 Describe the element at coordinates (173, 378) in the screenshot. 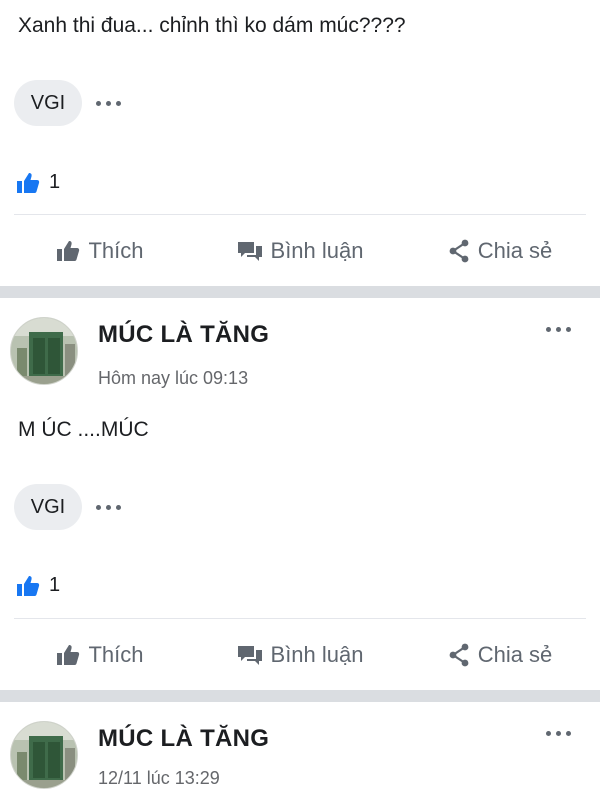

I see `post-timestamp: Hôm nay lúc 09:13` at that location.